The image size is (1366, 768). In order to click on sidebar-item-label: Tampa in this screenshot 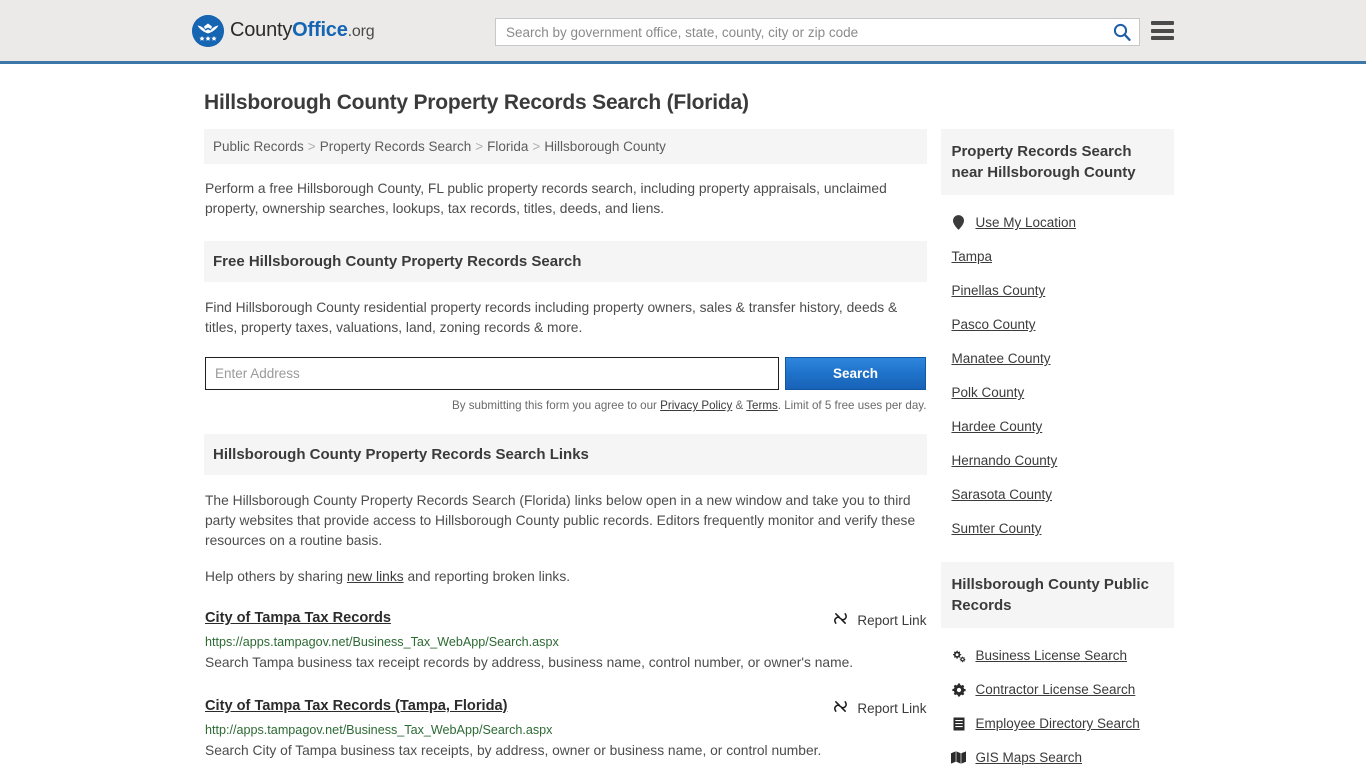, I will do `click(971, 256)`.